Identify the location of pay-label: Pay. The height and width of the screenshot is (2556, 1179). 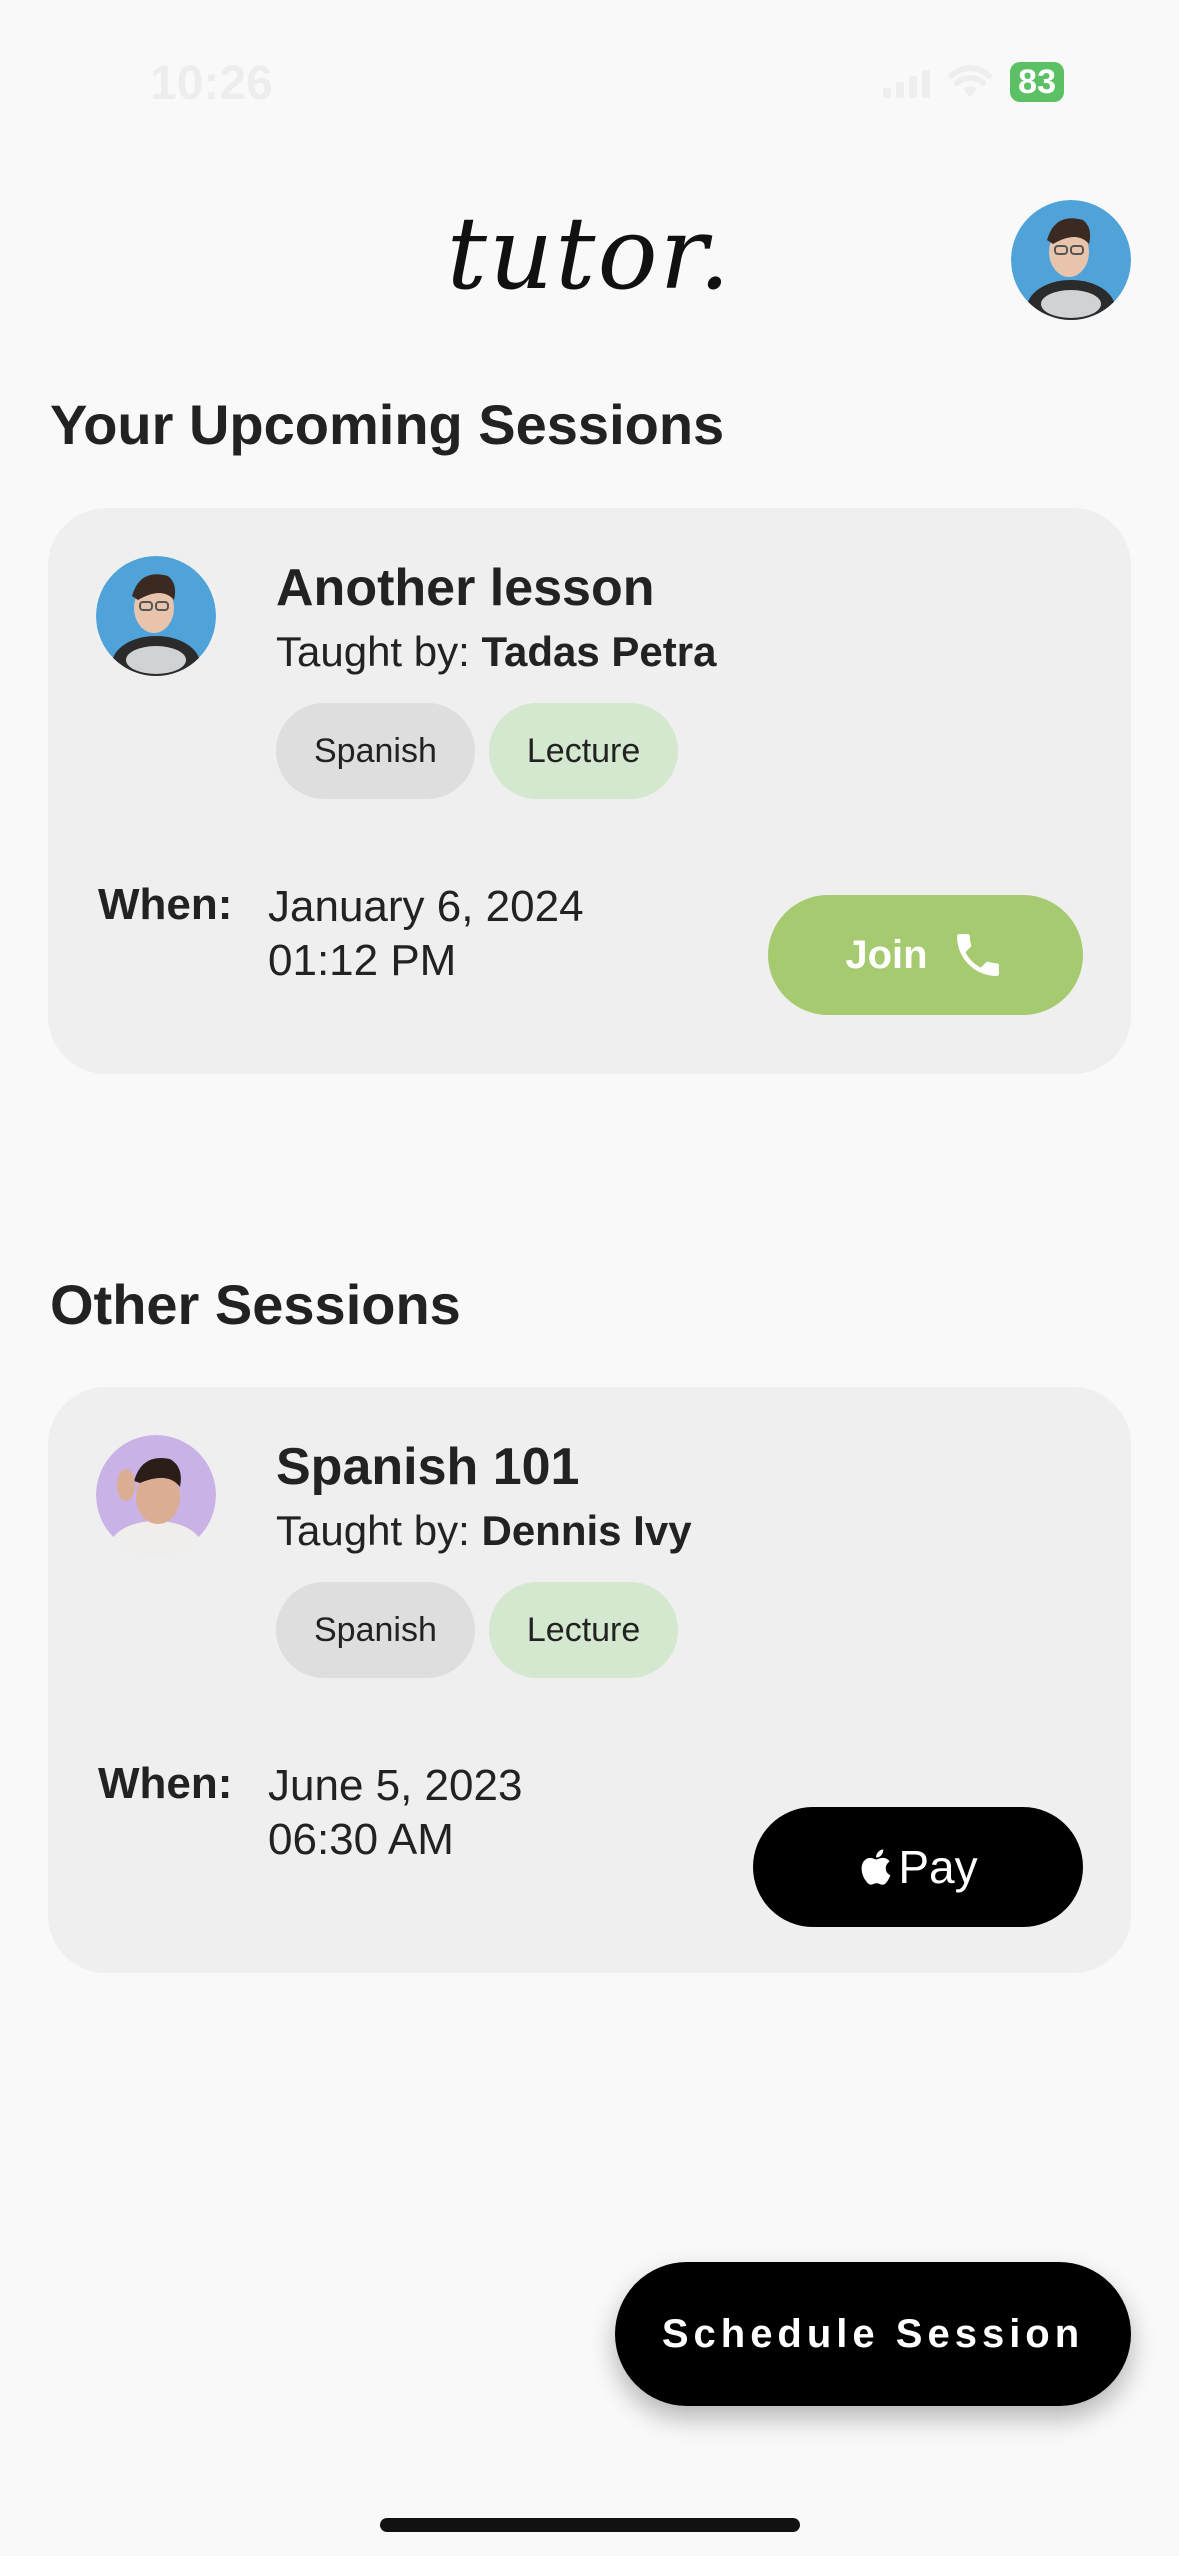
(938, 1867).